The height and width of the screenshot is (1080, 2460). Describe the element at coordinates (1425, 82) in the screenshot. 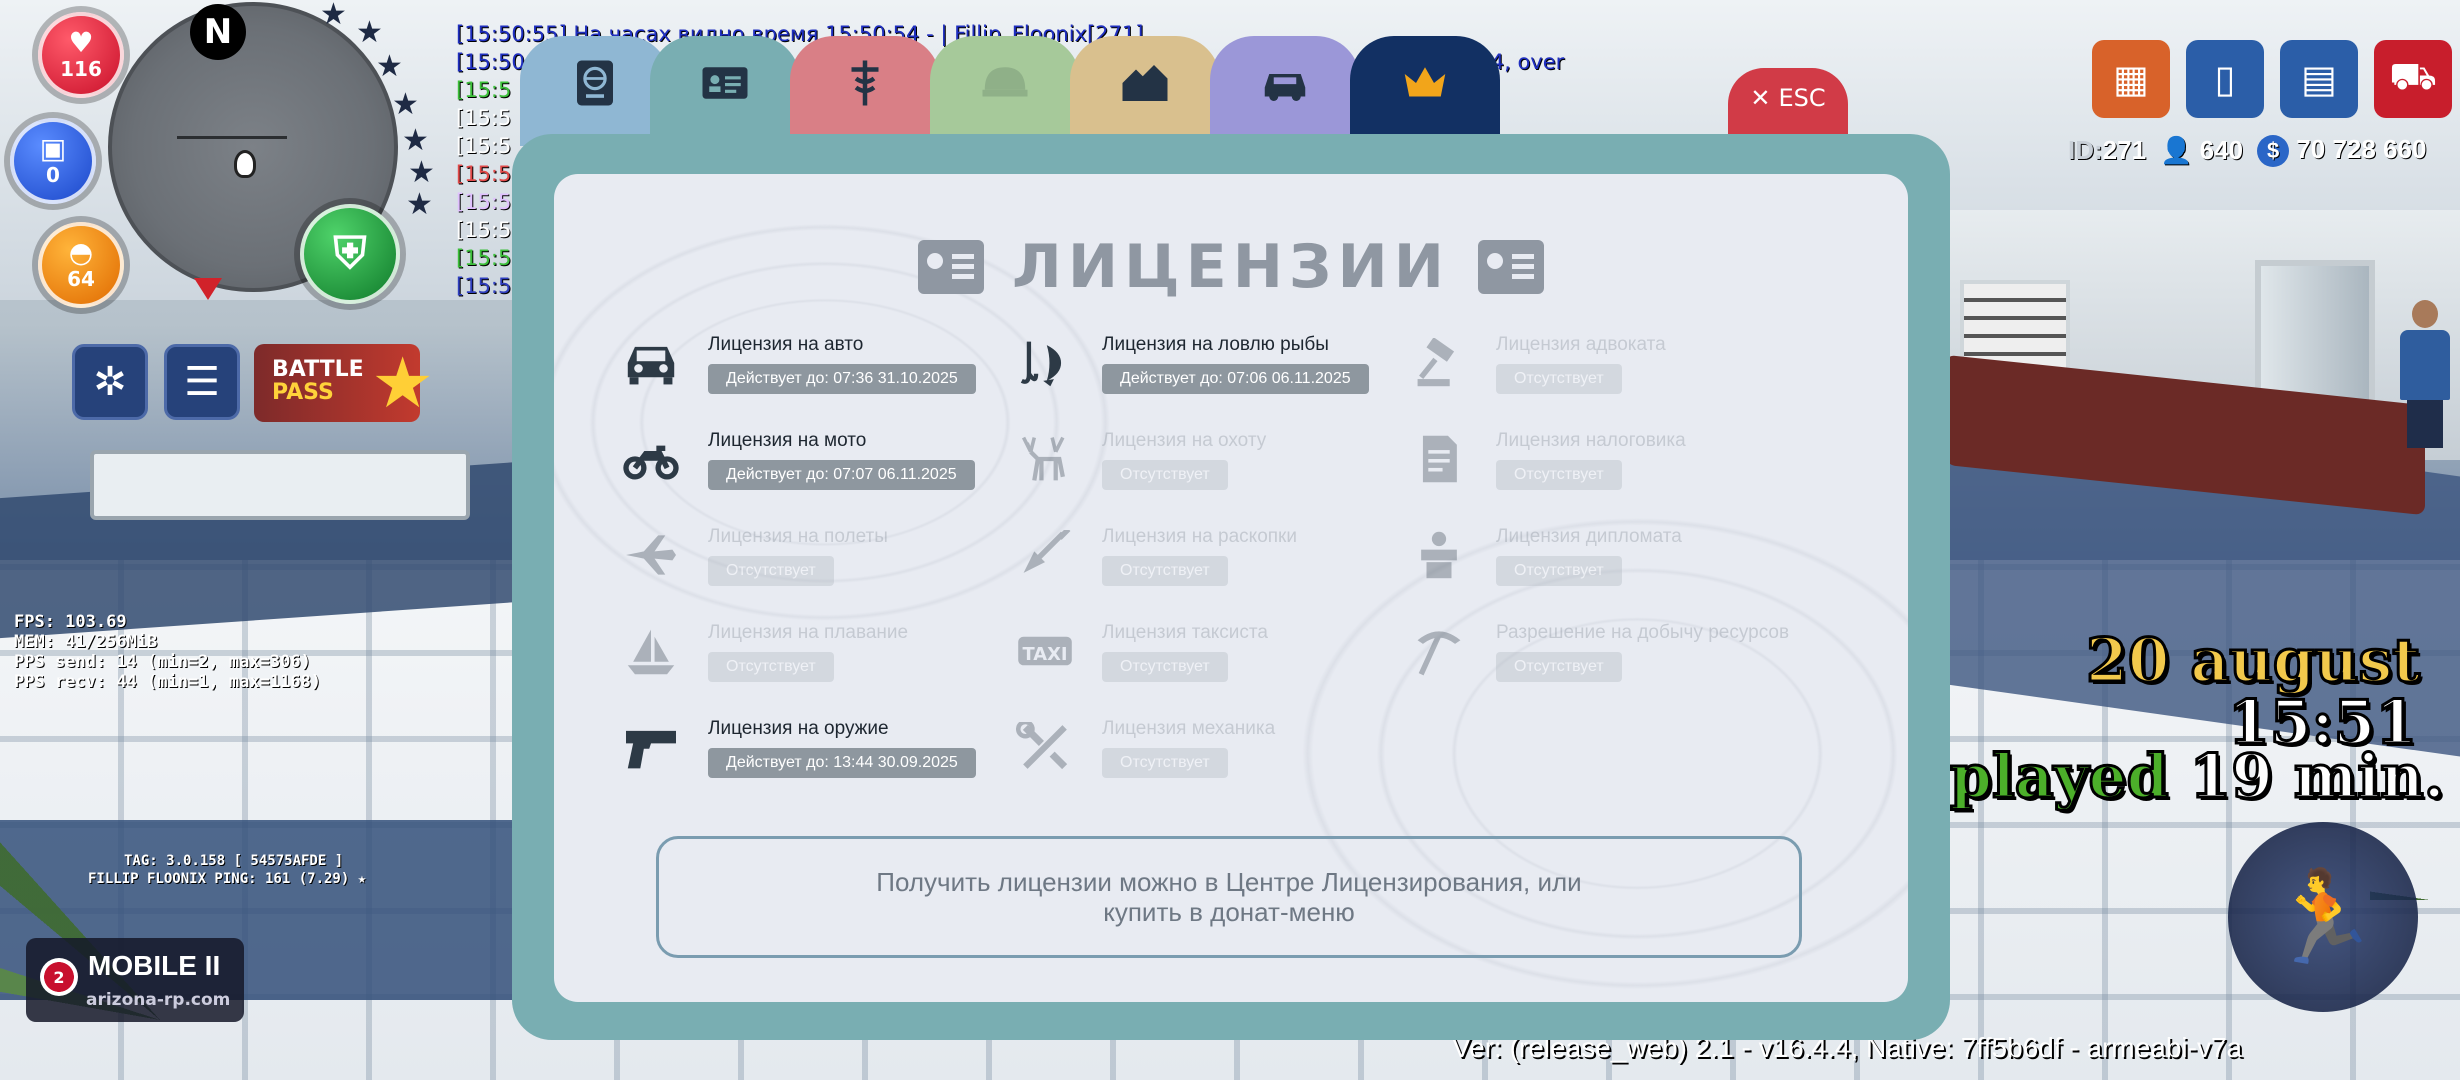

I see `crown-icon` at that location.